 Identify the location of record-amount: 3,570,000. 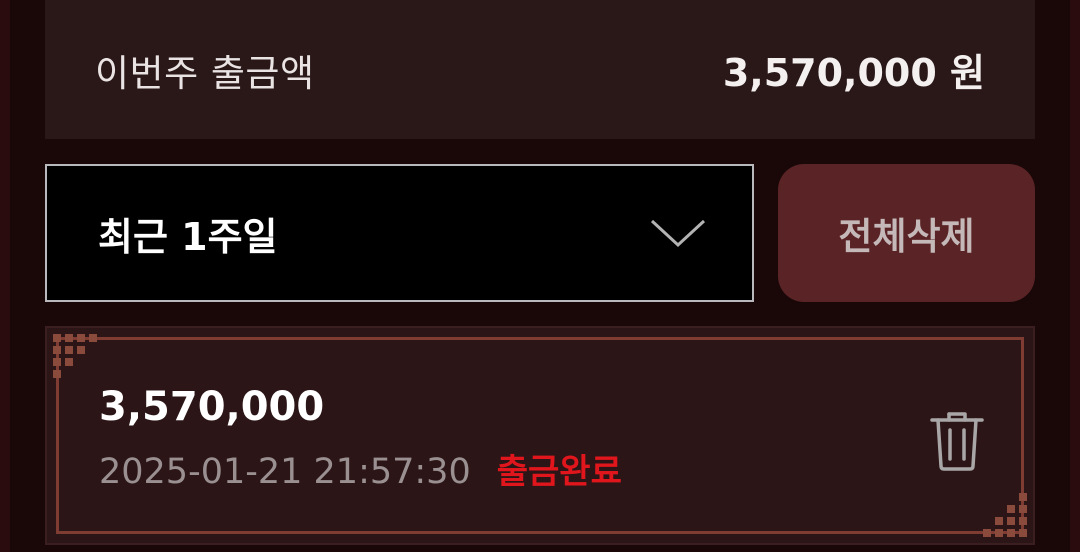
(212, 407).